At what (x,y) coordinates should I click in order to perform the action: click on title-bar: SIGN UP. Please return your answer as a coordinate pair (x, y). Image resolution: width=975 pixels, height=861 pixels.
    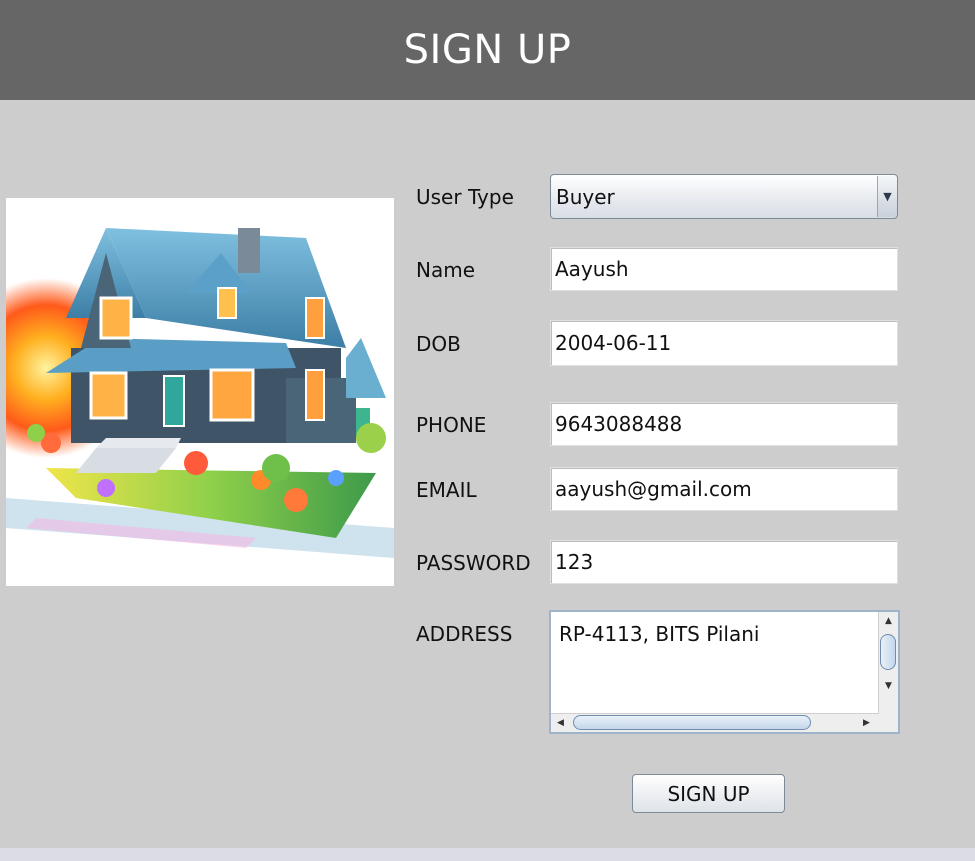
    Looking at the image, I should click on (487, 50).